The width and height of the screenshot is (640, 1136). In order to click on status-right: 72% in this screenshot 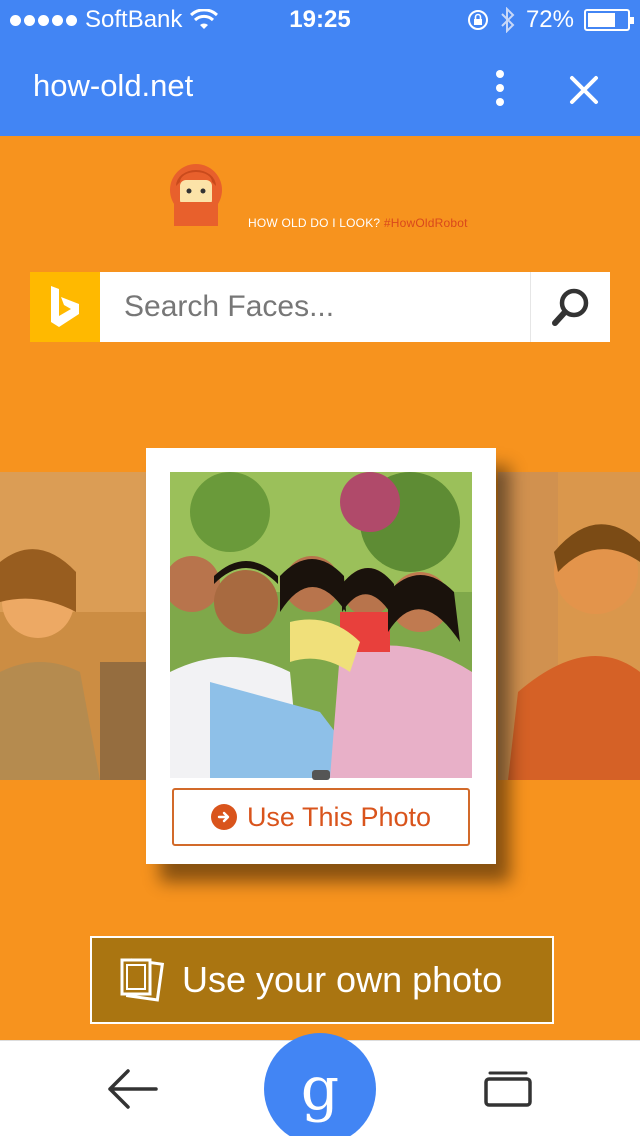, I will do `click(550, 20)`.